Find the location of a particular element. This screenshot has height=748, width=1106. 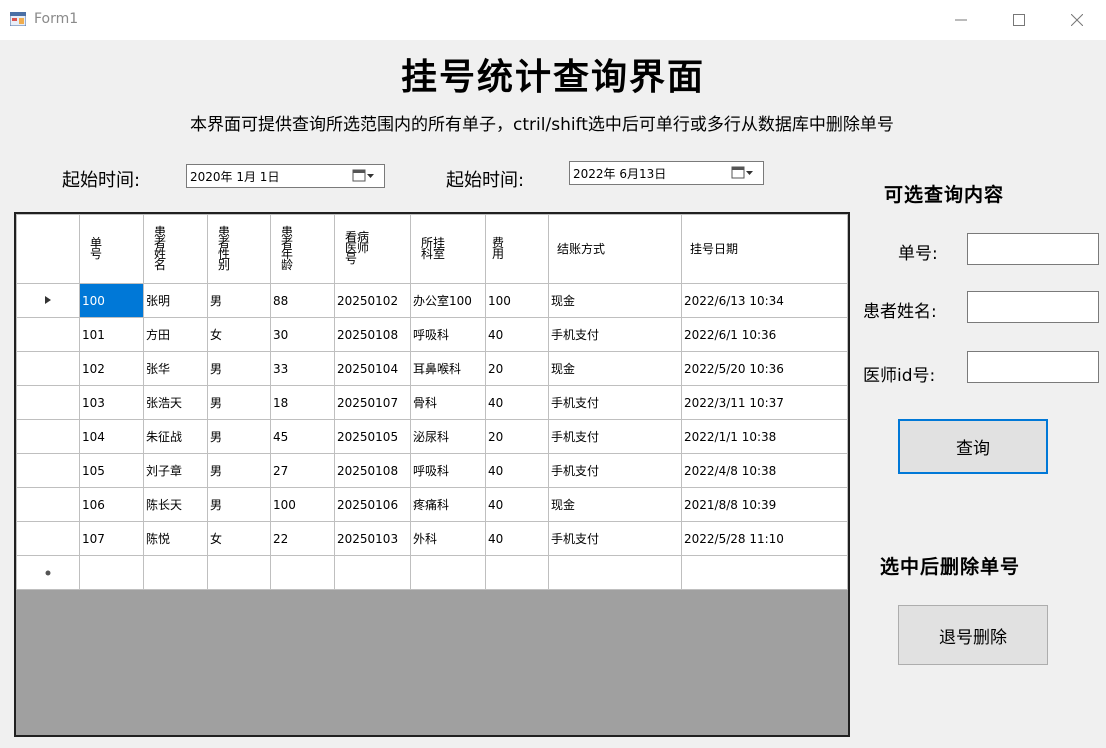

table-cell: 20250102 is located at coordinates (372, 300).